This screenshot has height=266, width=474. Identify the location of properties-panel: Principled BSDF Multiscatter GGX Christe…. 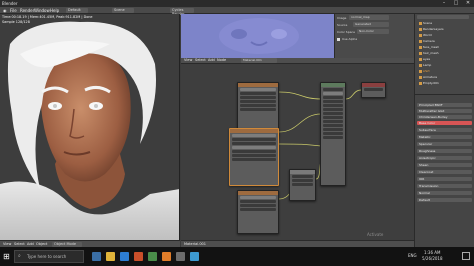
(444, 170).